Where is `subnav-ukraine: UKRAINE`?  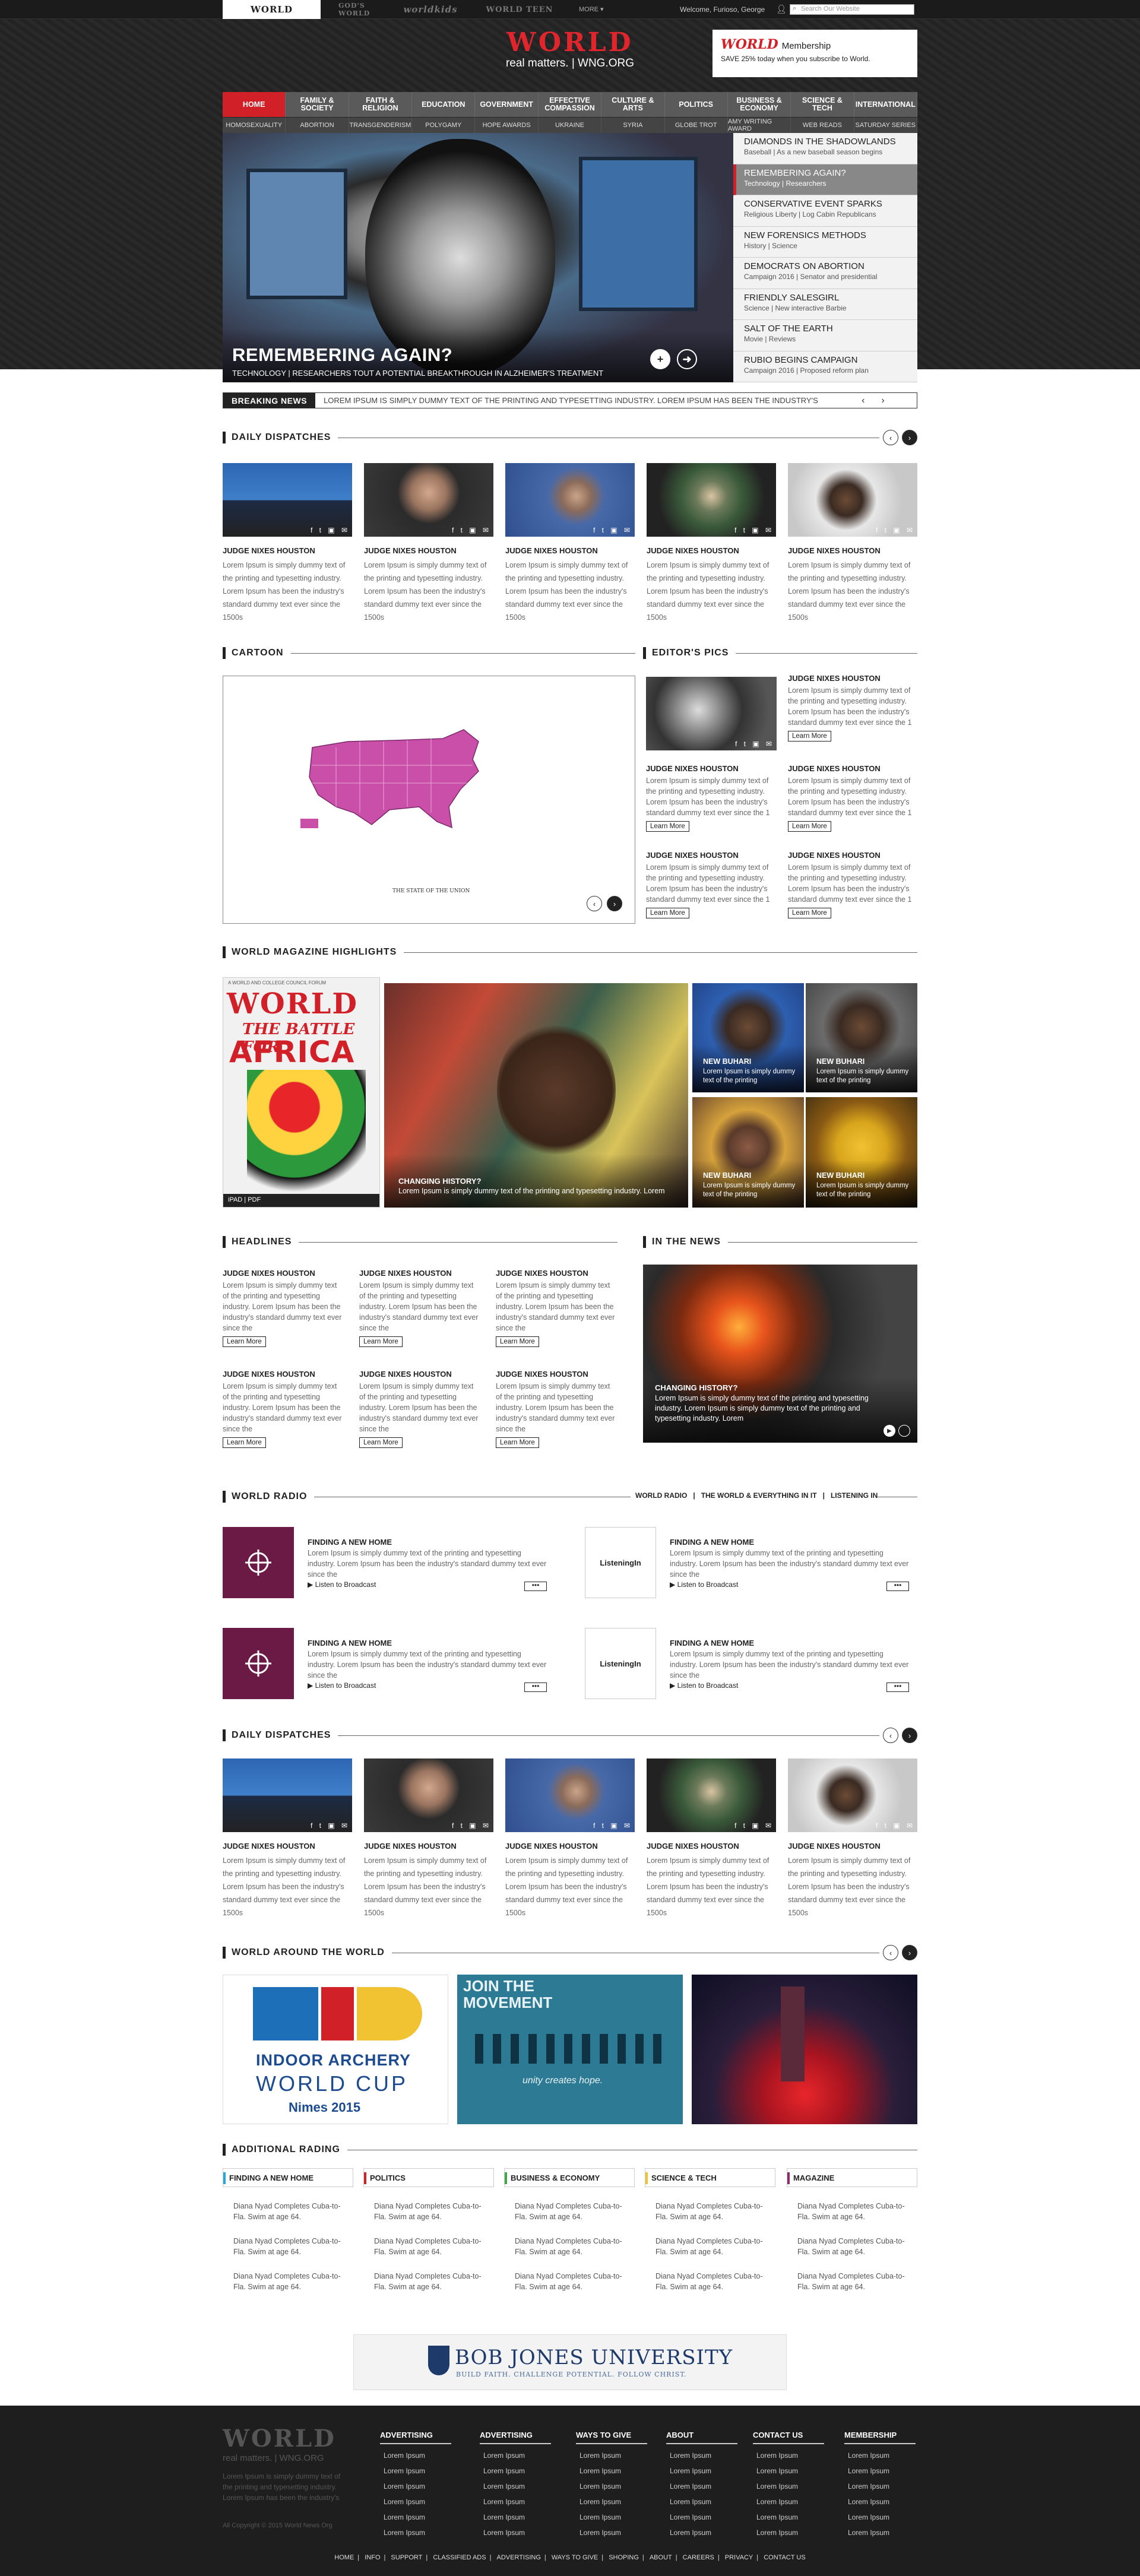 subnav-ukraine: UKRAINE is located at coordinates (570, 126).